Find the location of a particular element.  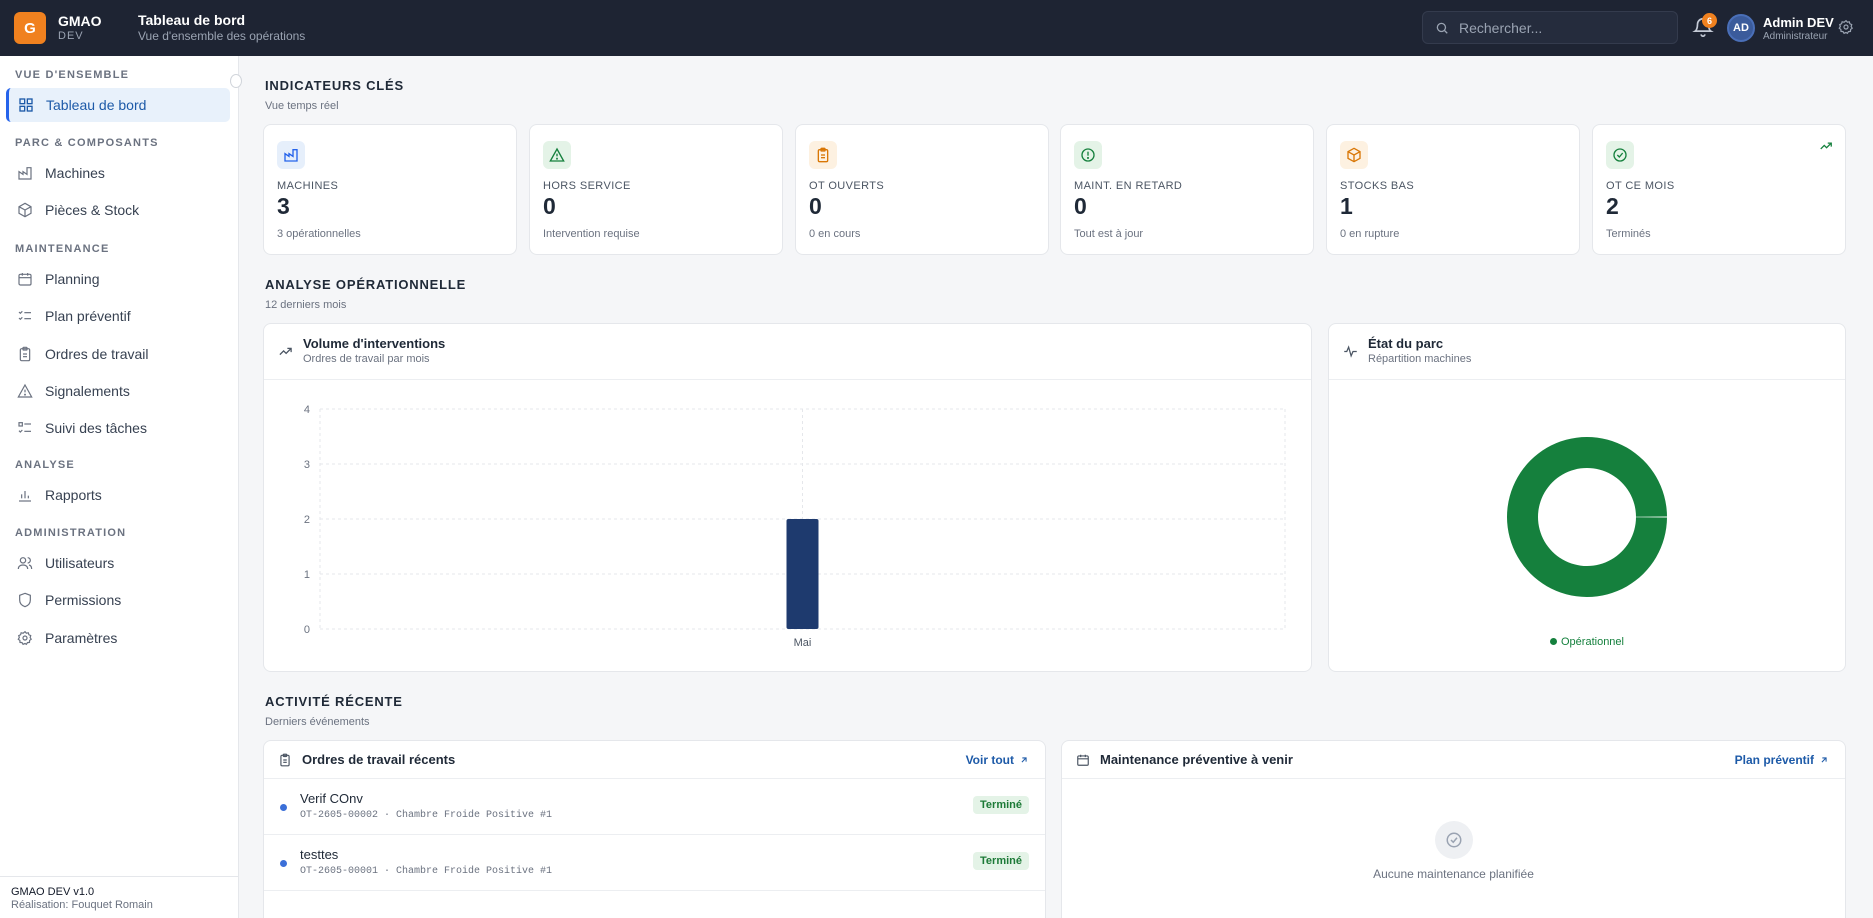

sidebar-item-work-orders: Ordres de travail is located at coordinates (118, 354).